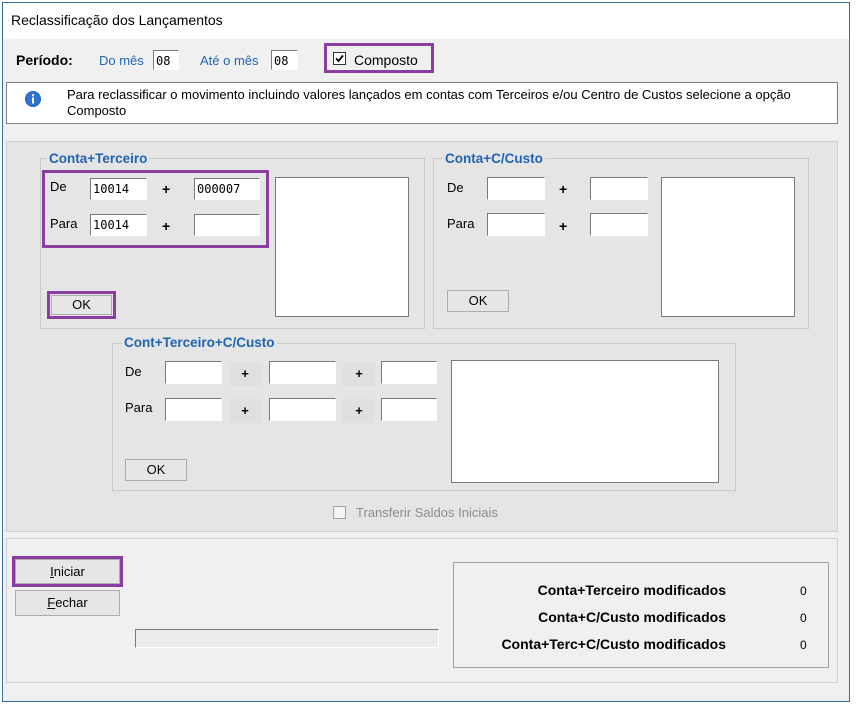  Describe the element at coordinates (803, 645) in the screenshot. I see `summary-value-2: 0` at that location.